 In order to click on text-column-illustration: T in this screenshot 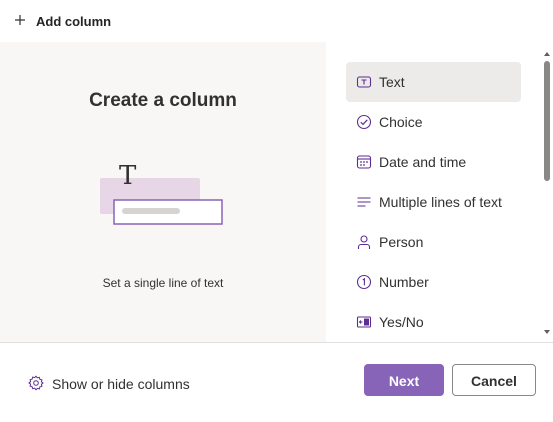, I will do `click(161, 194)`.